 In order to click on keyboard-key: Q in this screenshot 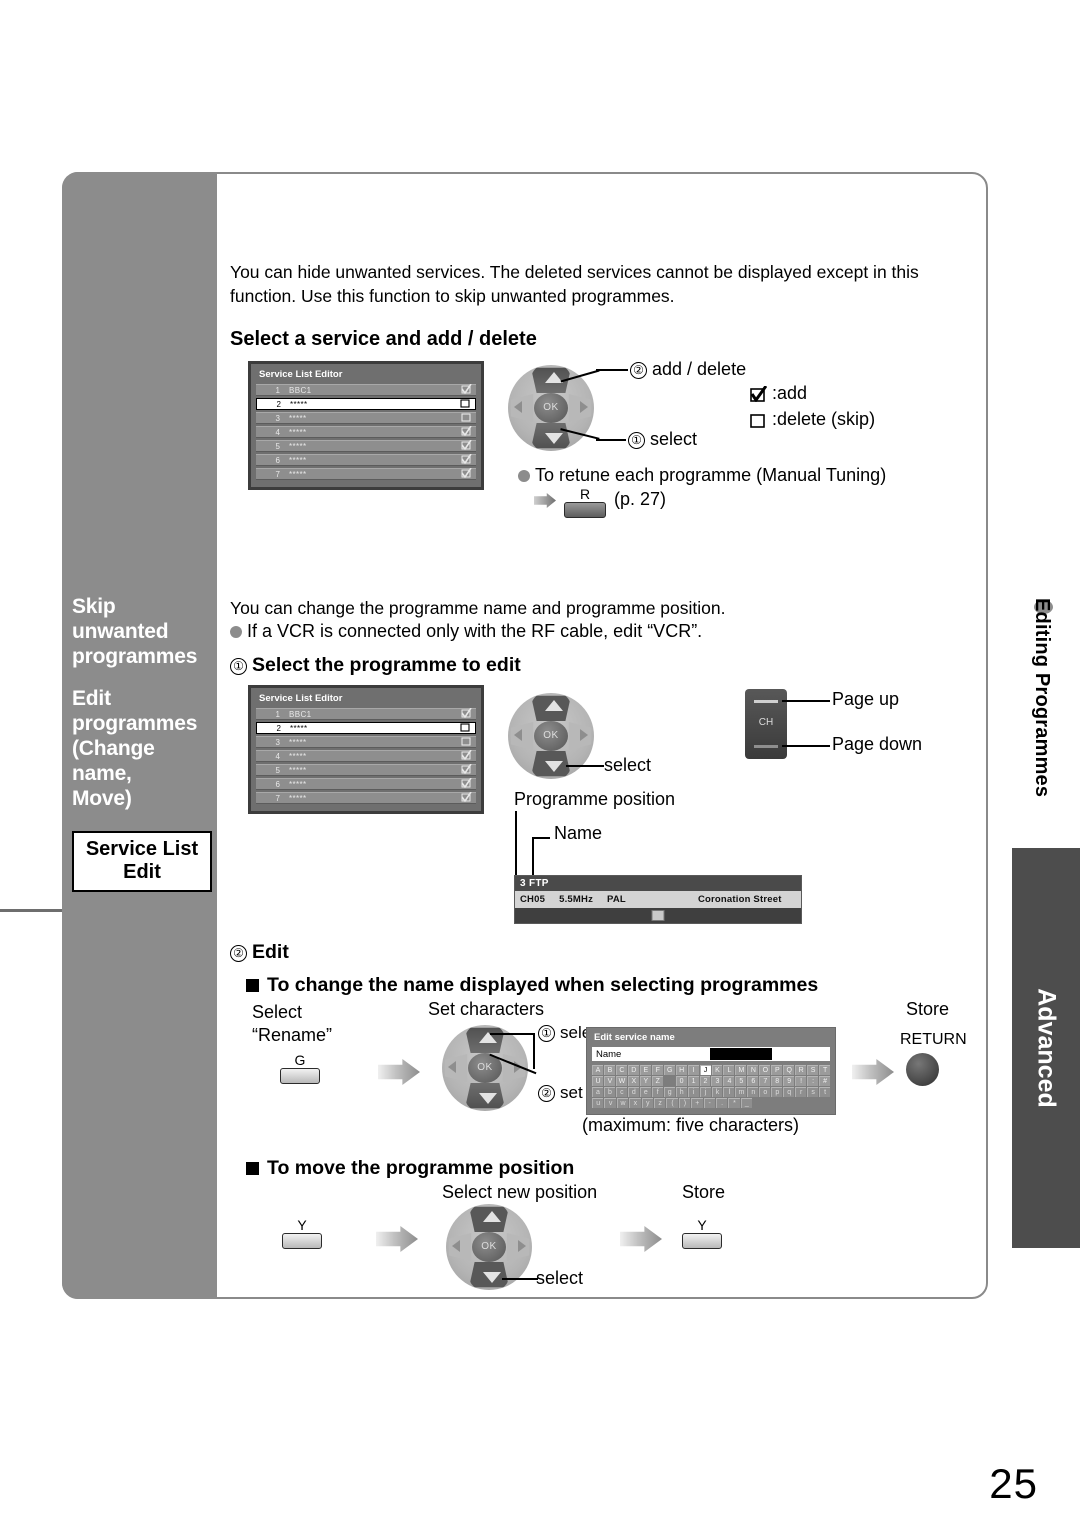, I will do `click(789, 1070)`.